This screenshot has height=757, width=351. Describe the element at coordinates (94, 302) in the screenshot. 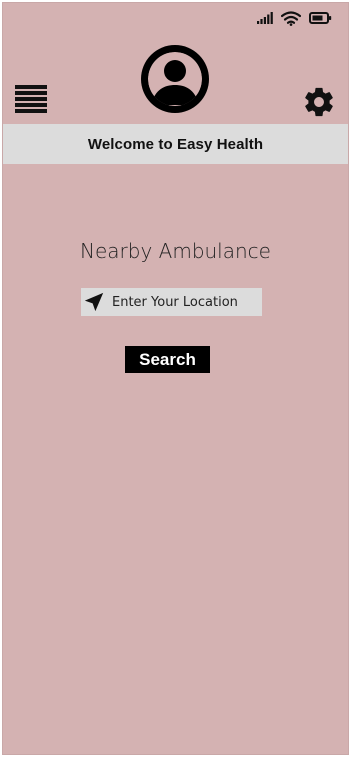

I see `navigation-arrow-icon` at that location.